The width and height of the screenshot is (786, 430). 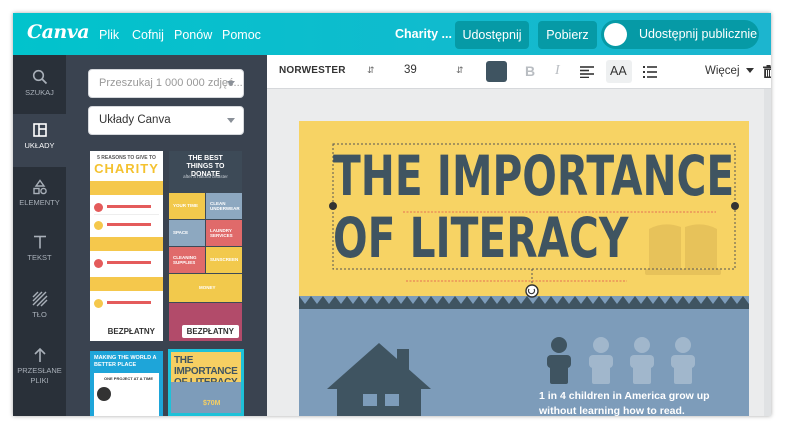 What do you see at coordinates (39, 299) in the screenshot?
I see `background-icon` at bounding box center [39, 299].